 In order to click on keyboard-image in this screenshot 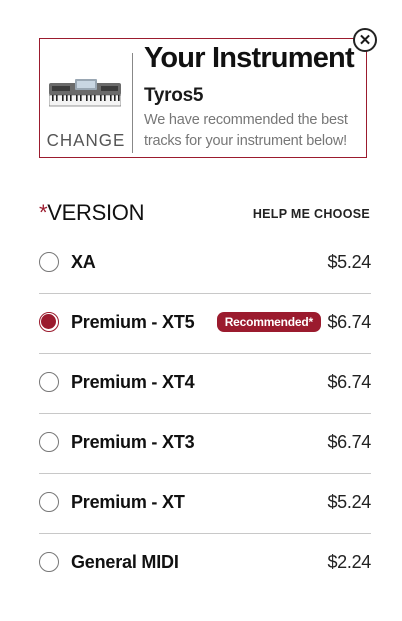, I will do `click(85, 93)`.